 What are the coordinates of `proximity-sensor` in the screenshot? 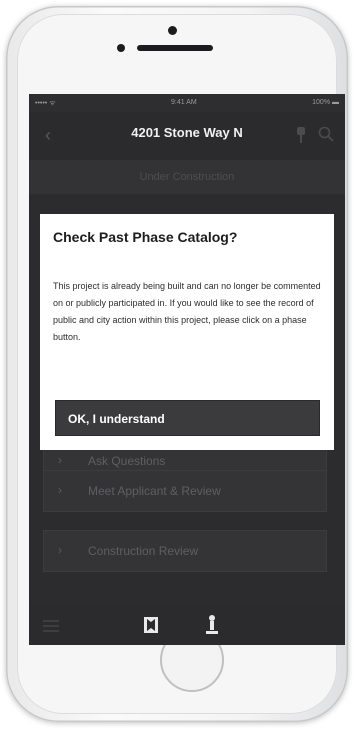 It's located at (121, 48).